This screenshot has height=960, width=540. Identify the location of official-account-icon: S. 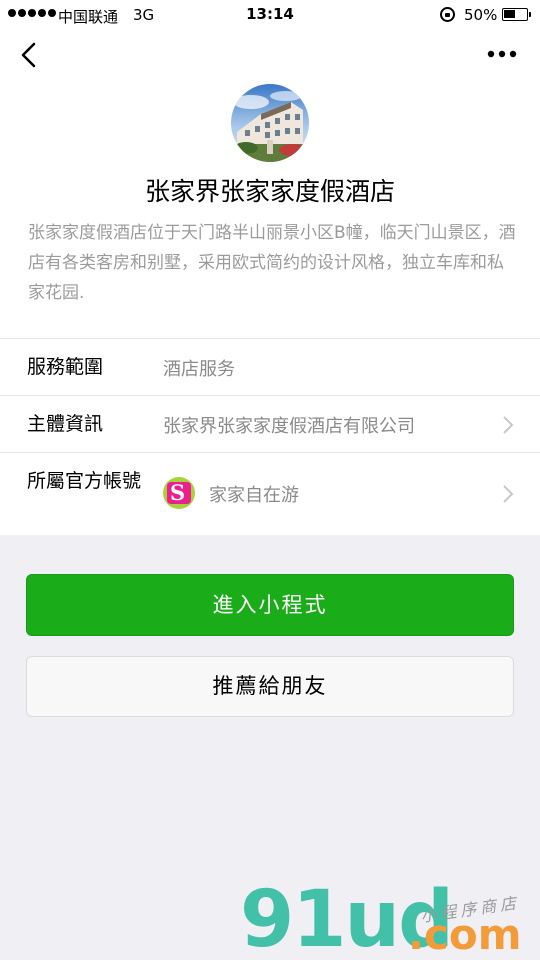
(179, 493).